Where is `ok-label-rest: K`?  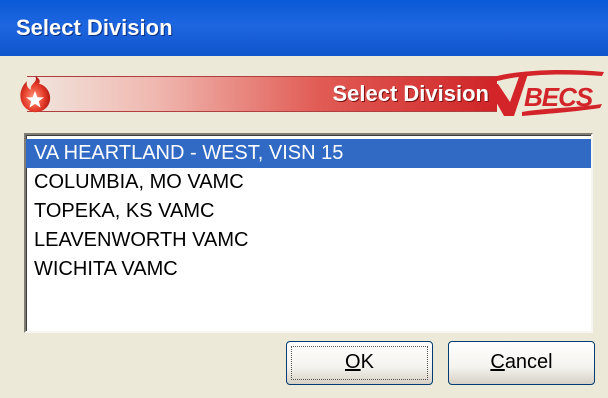
ok-label-rest: K is located at coordinates (367, 362).